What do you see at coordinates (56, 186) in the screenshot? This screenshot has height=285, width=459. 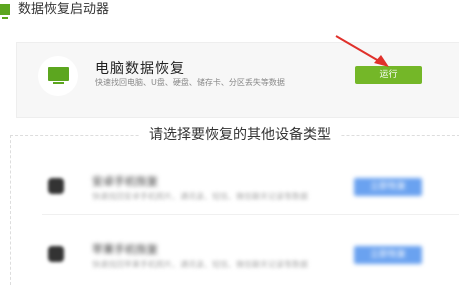 I see `android-icon` at bounding box center [56, 186].